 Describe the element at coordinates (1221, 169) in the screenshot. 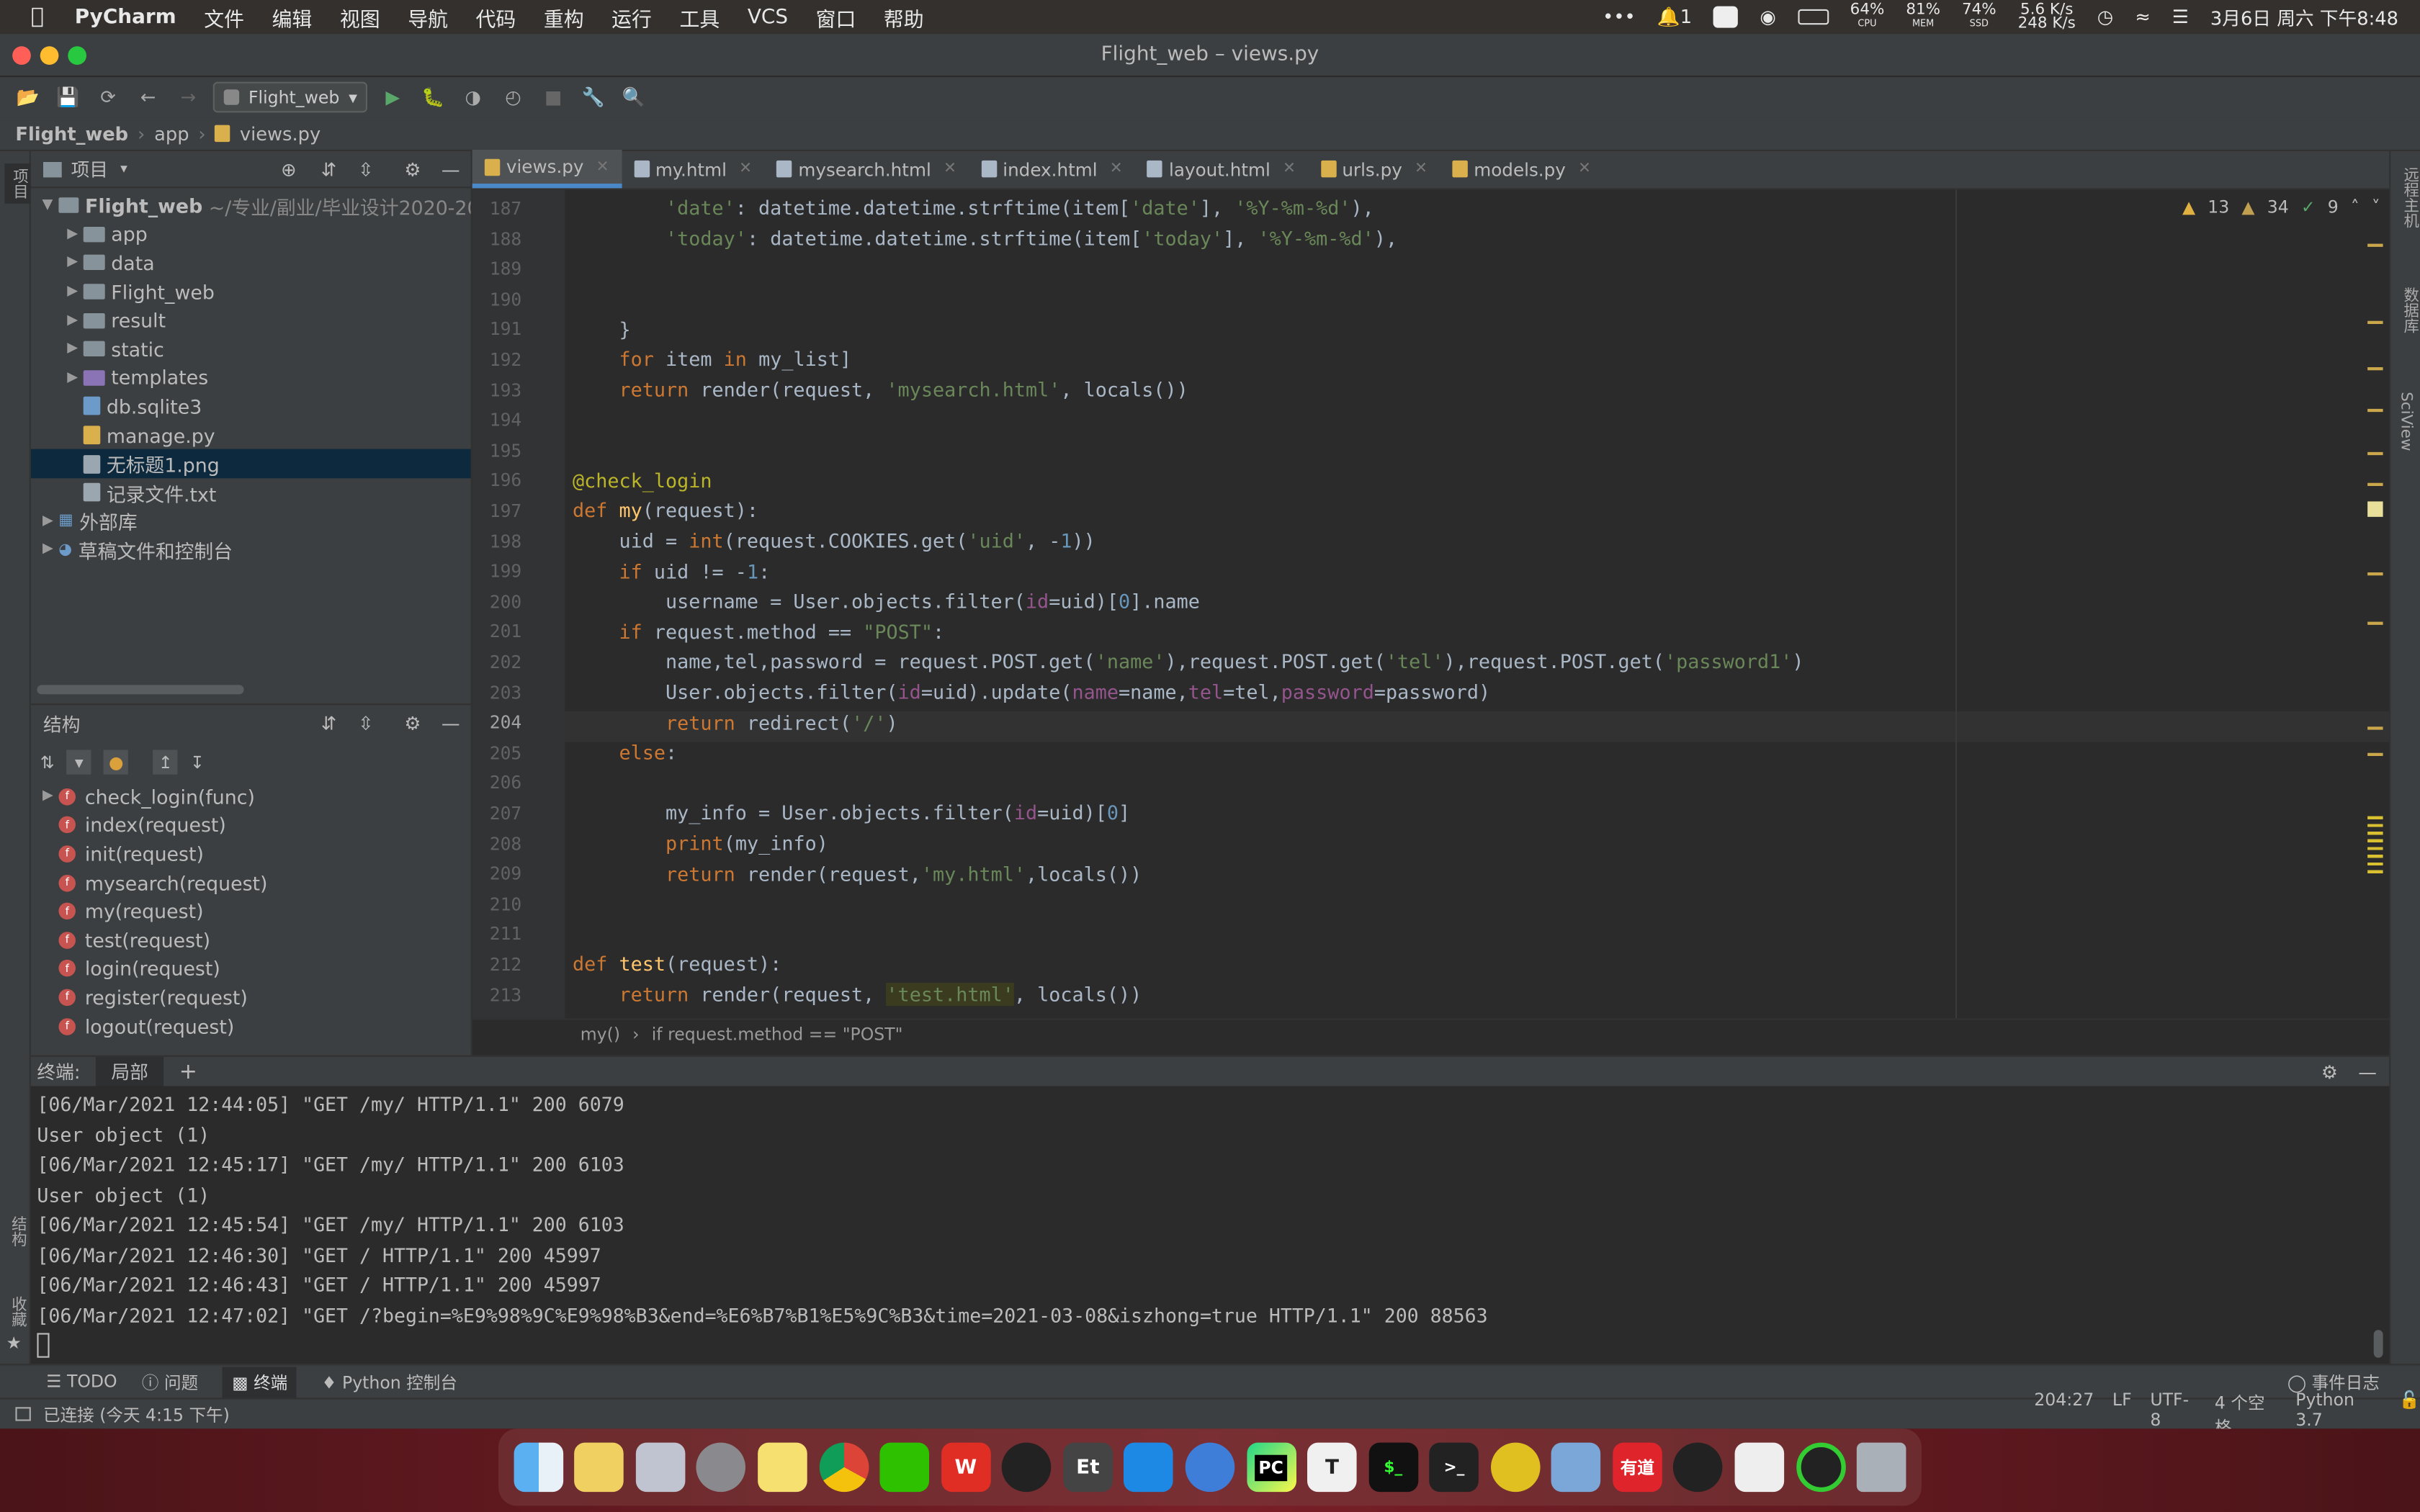

I see `tab-layout-html: layout.html ✕` at that location.